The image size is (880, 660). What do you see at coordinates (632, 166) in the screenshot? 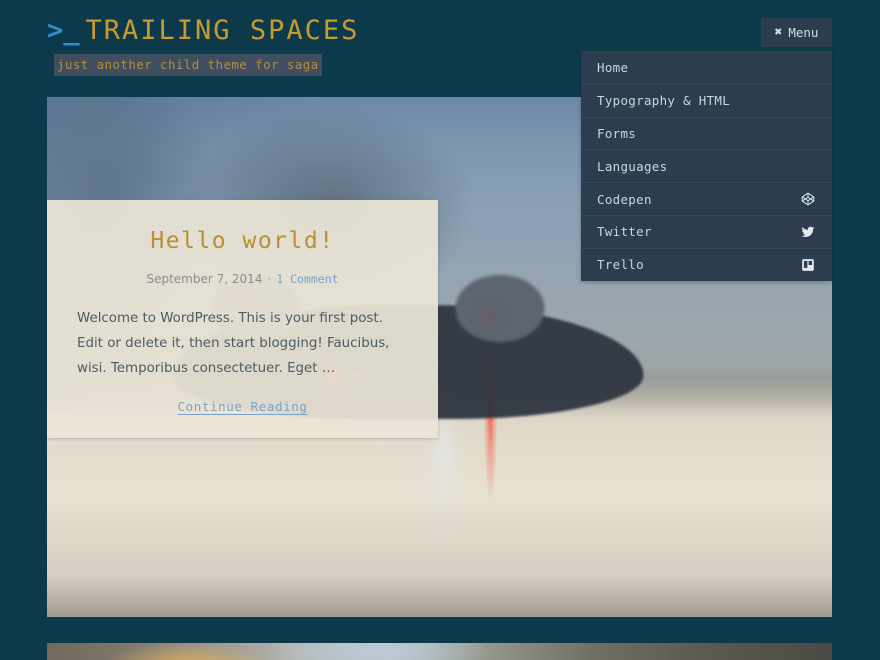
I see `nav-item-label: Languages` at bounding box center [632, 166].